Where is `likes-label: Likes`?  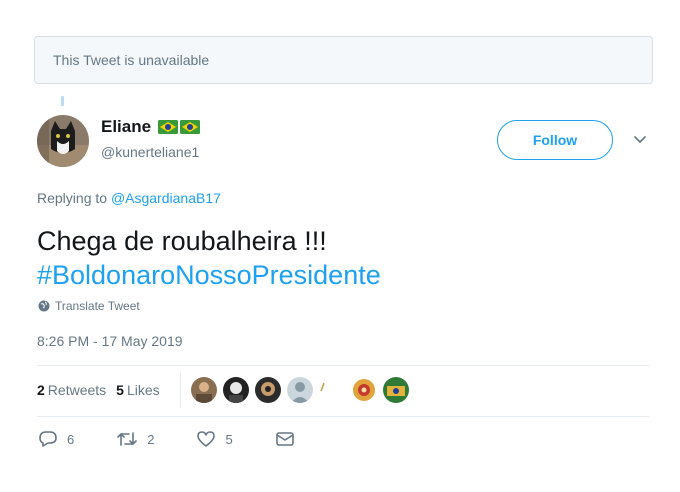 likes-label: Likes is located at coordinates (143, 390).